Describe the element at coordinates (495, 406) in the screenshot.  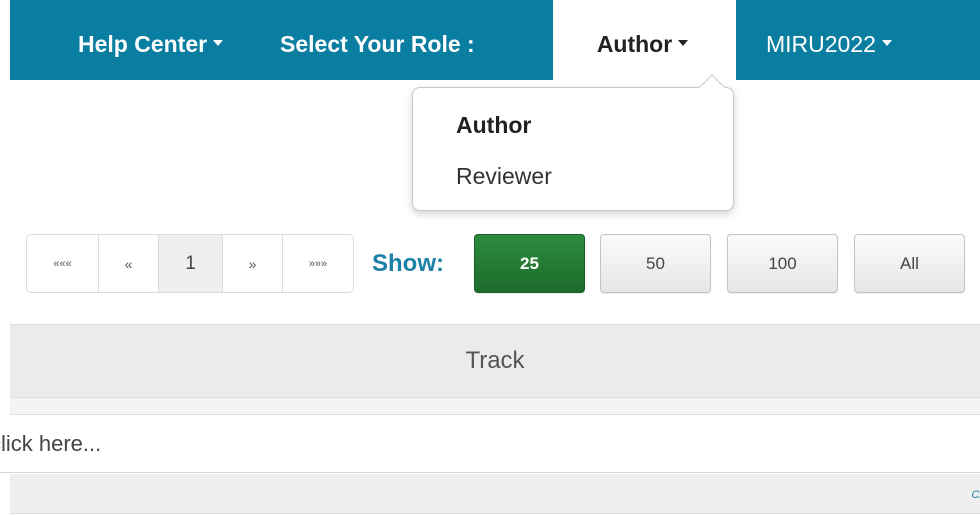
I see `header-divider-row` at that location.